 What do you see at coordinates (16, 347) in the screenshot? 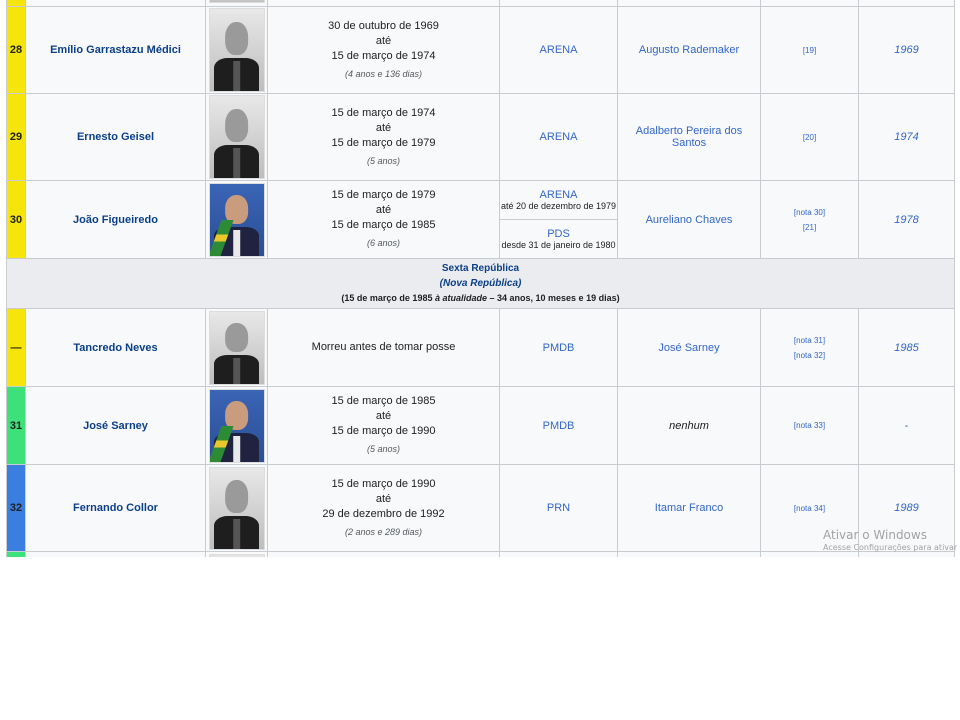
I see `row-number-cell: —` at bounding box center [16, 347].